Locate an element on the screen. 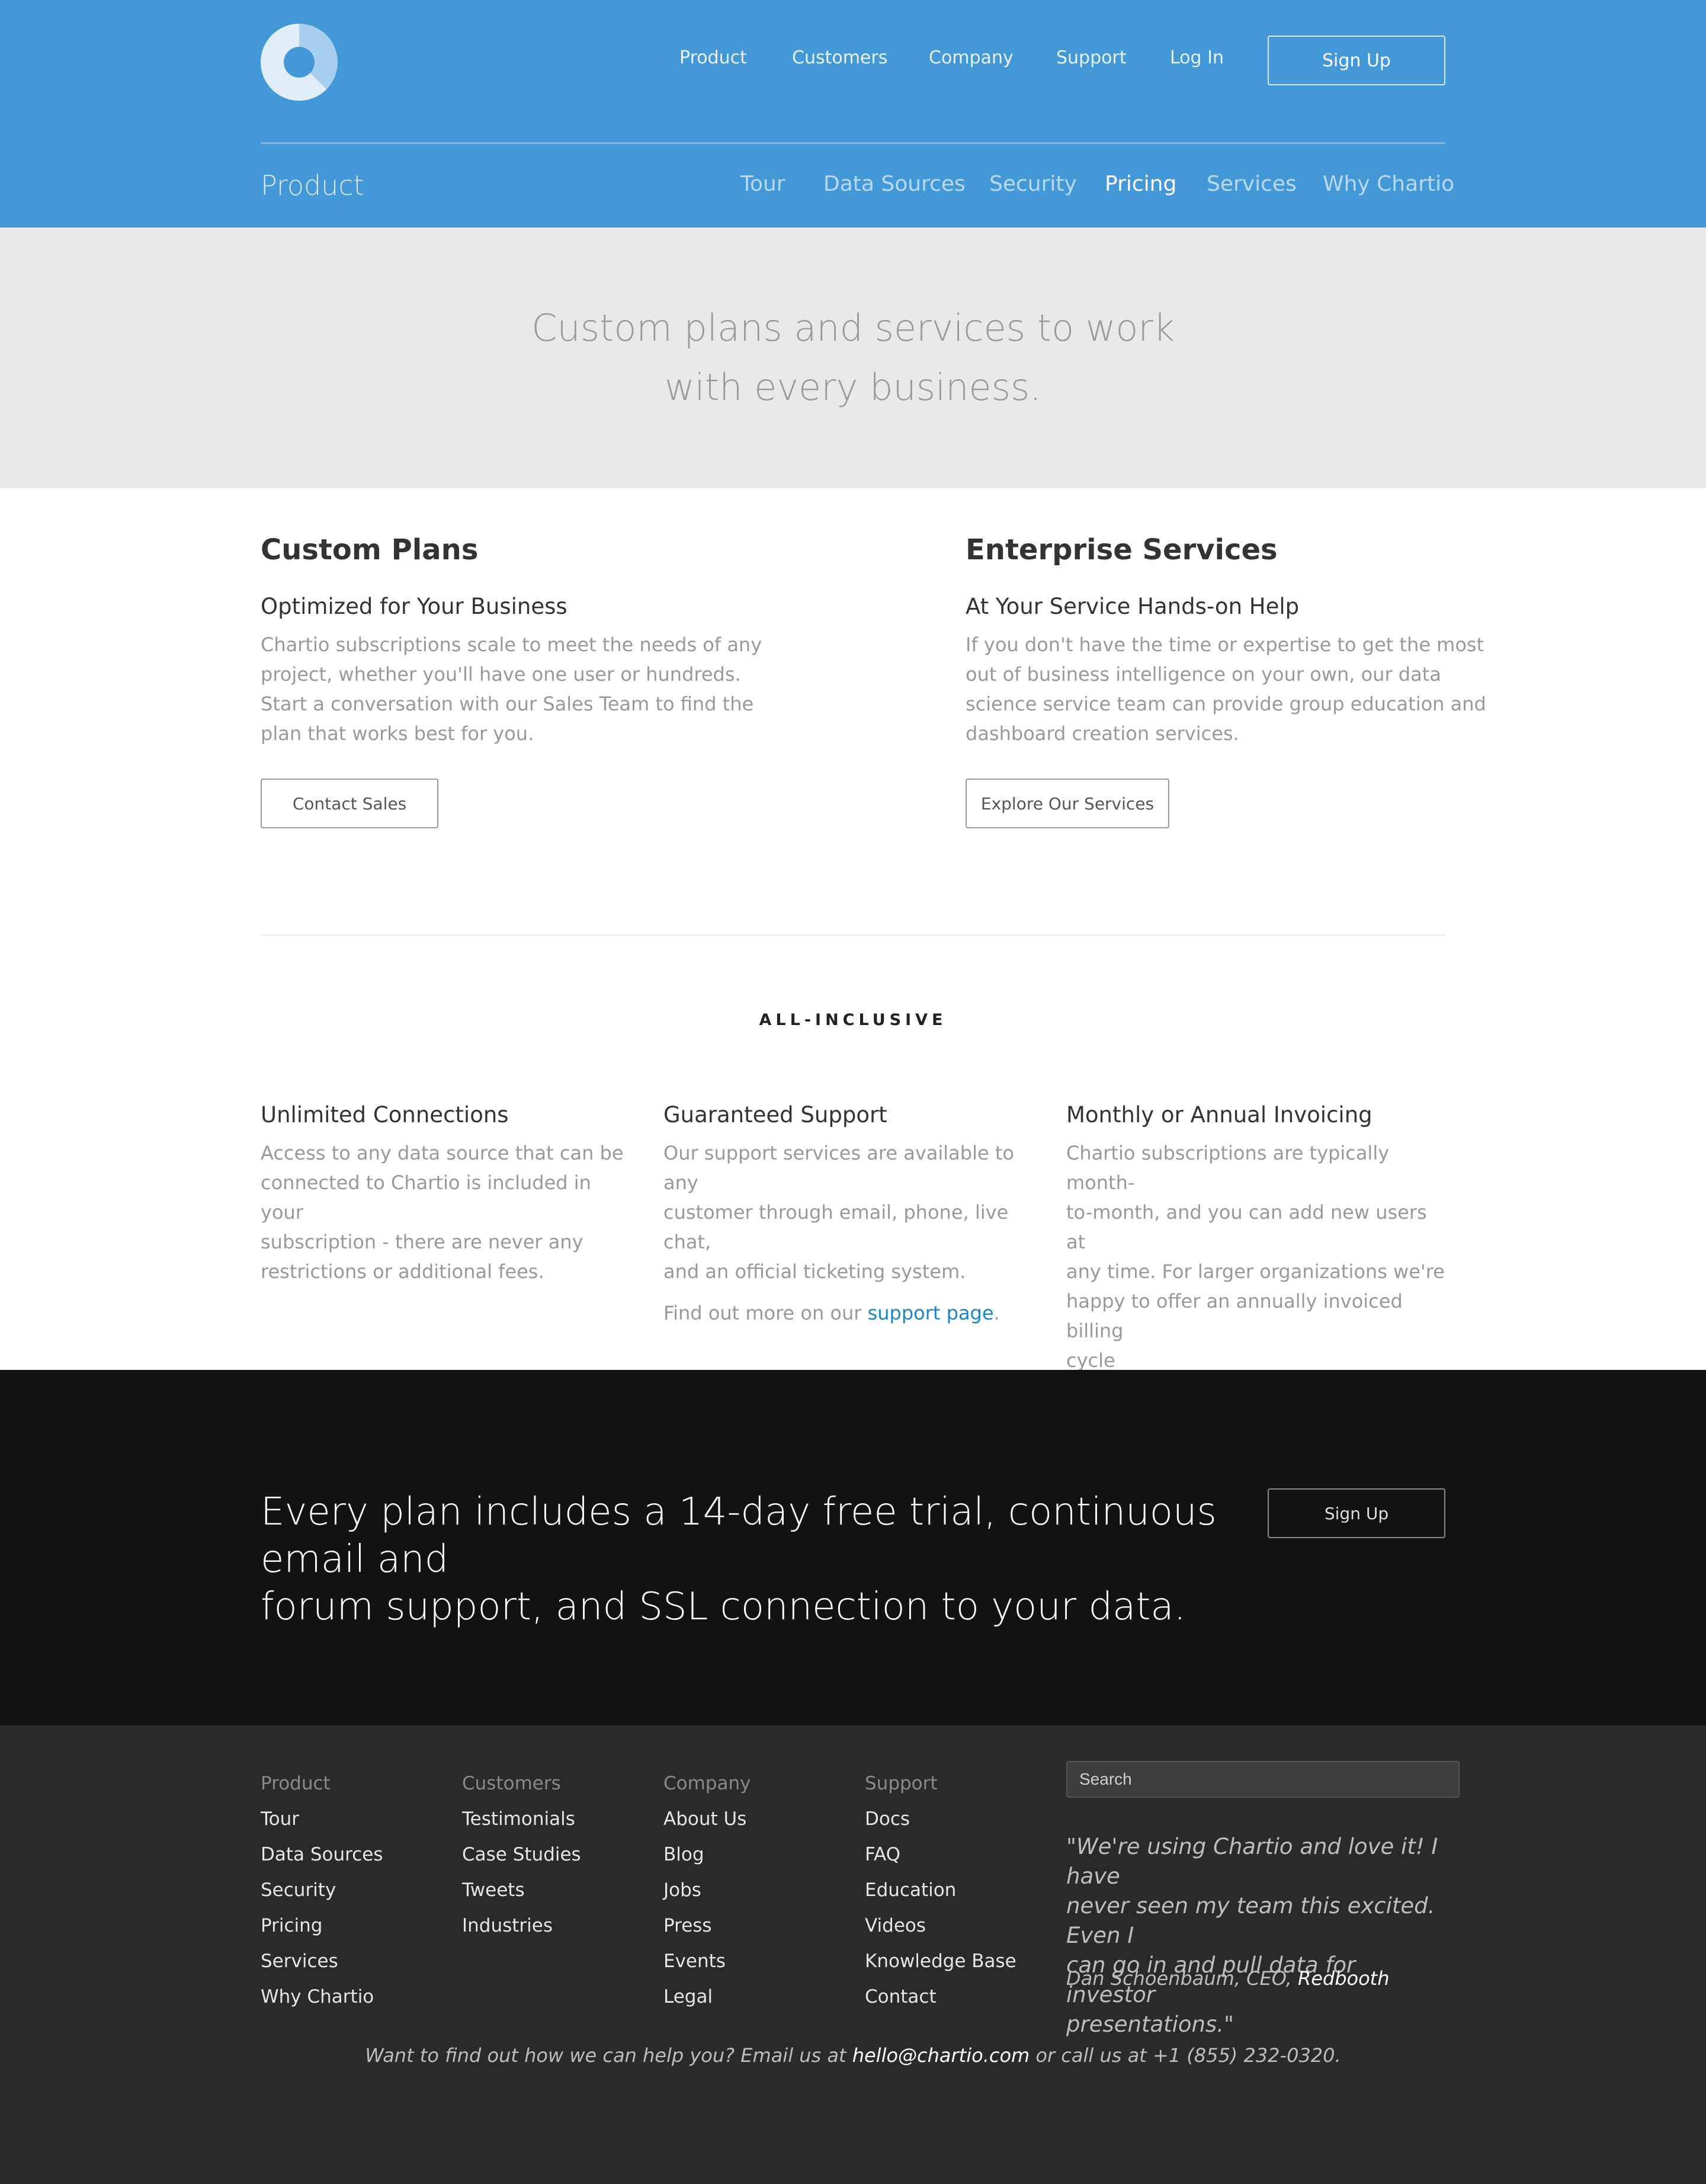  nav-customers: Customers is located at coordinates (839, 57).